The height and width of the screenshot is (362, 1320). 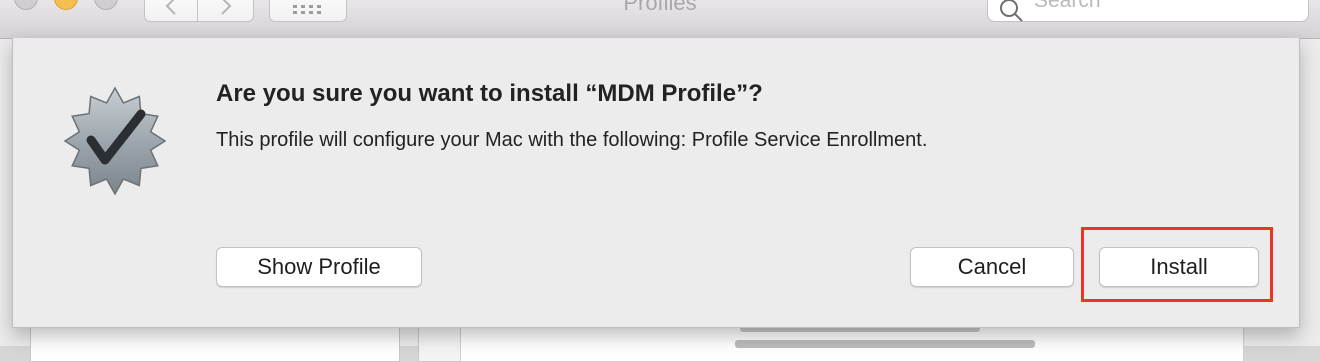 I want to click on title-bar: Profiles Search, so click(x=660, y=19).